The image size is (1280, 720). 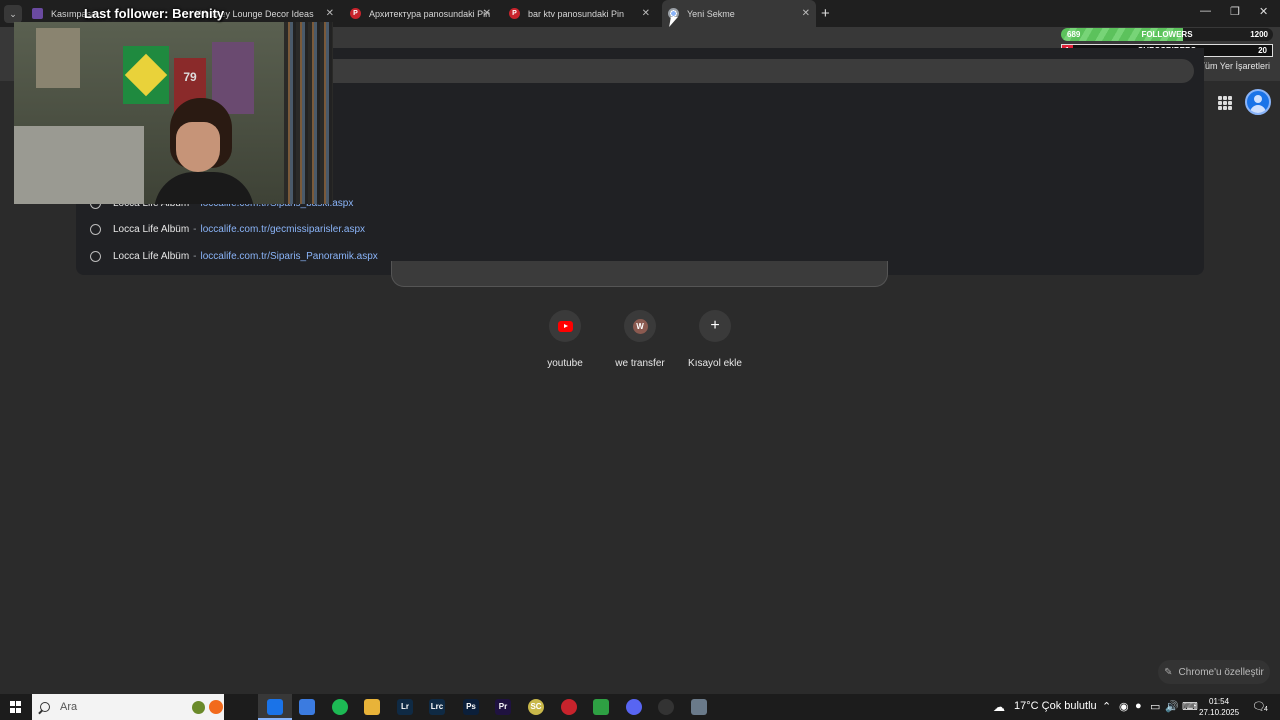 I want to click on restore-icon: ❐, so click(x=1235, y=11).